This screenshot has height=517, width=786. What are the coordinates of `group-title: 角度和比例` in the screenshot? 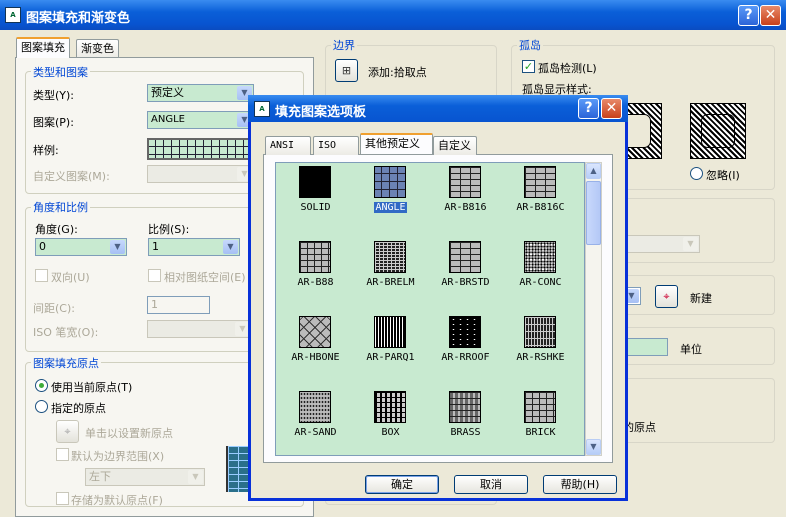 It's located at (60, 207).